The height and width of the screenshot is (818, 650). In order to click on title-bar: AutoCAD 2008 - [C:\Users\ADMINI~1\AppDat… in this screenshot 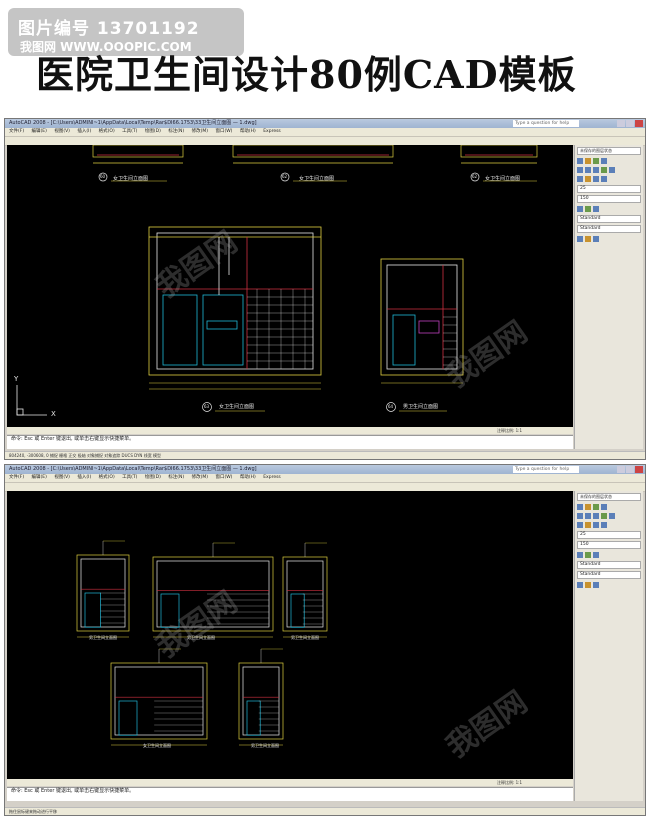, I will do `click(325, 469)`.